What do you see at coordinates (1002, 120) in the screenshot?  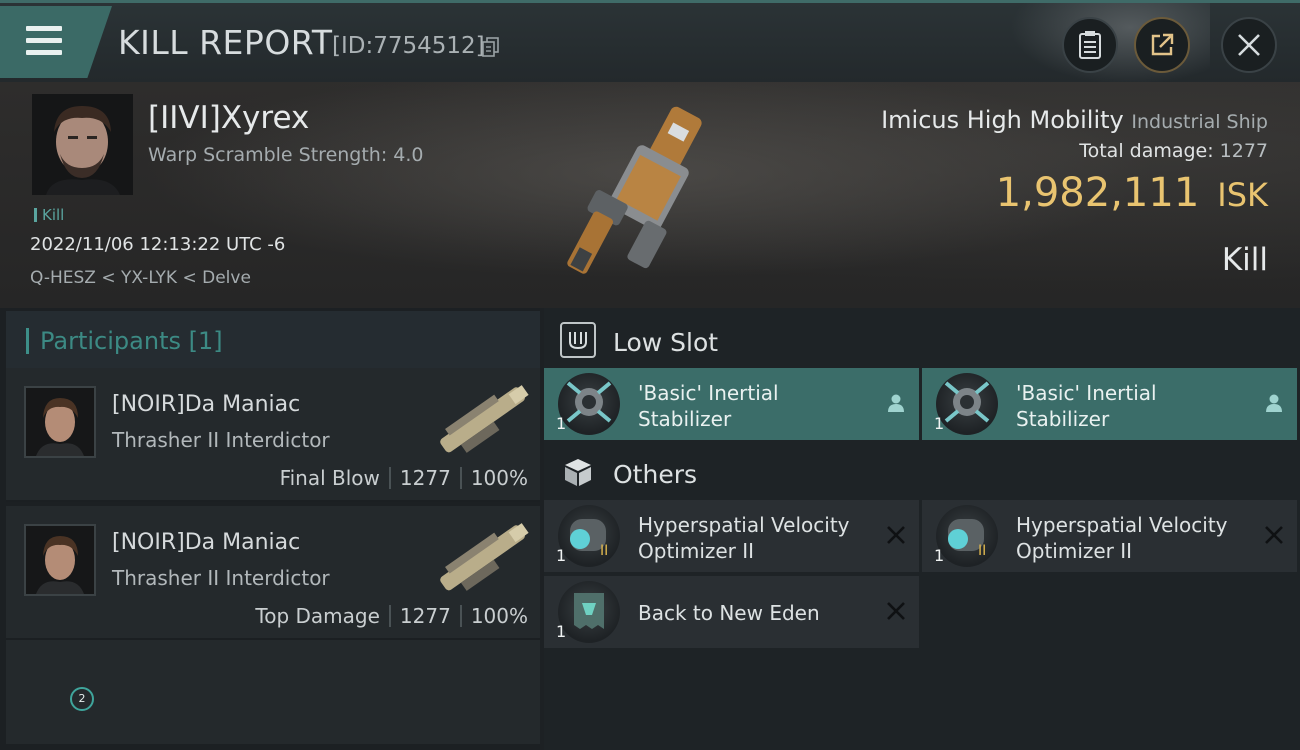 I see `ship-name-text: Imicus High Mobility` at bounding box center [1002, 120].